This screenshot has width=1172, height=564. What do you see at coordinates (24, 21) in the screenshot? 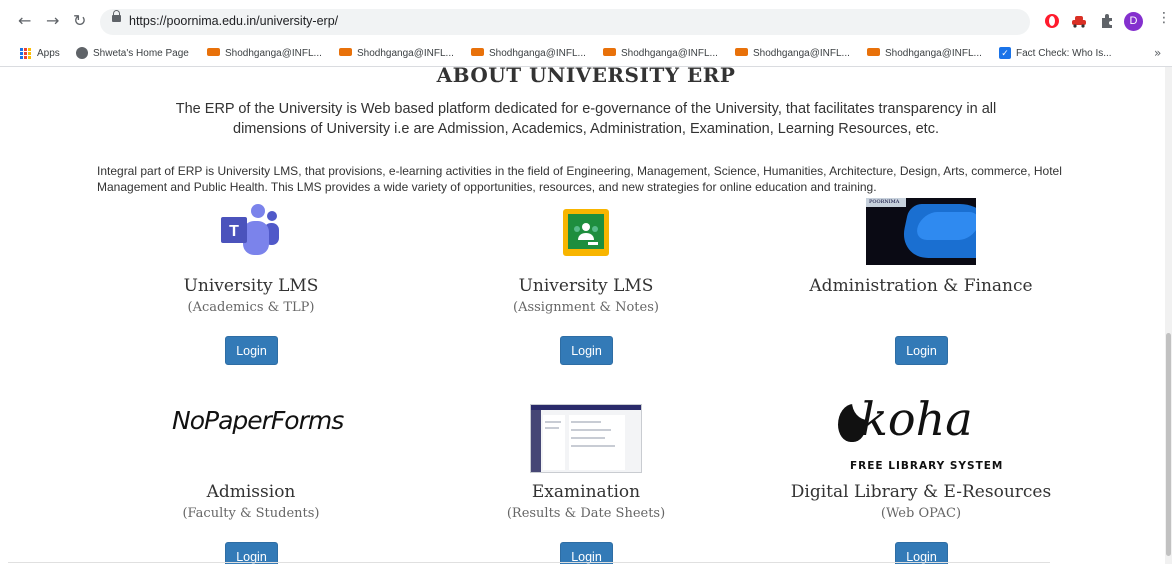
I see `back-arrow-icon: ←` at bounding box center [24, 21].